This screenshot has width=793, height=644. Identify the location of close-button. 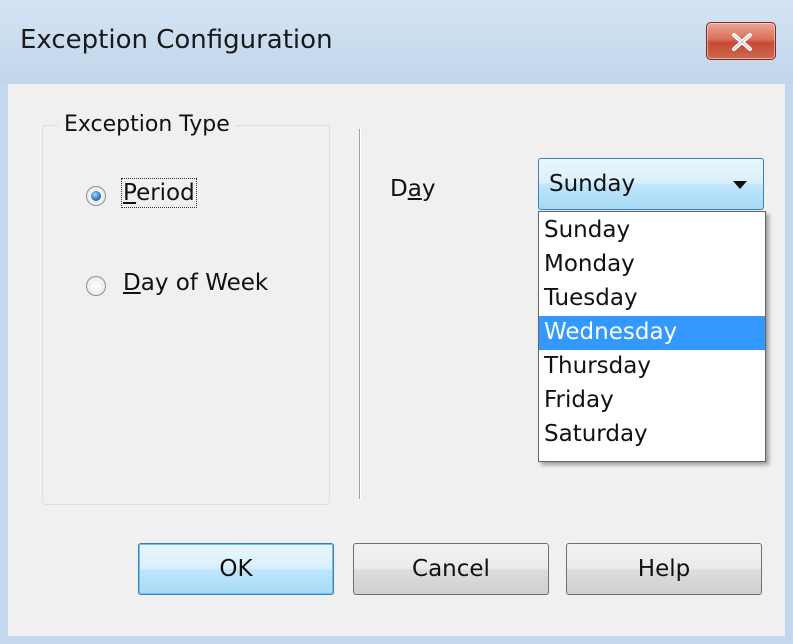
(741, 41).